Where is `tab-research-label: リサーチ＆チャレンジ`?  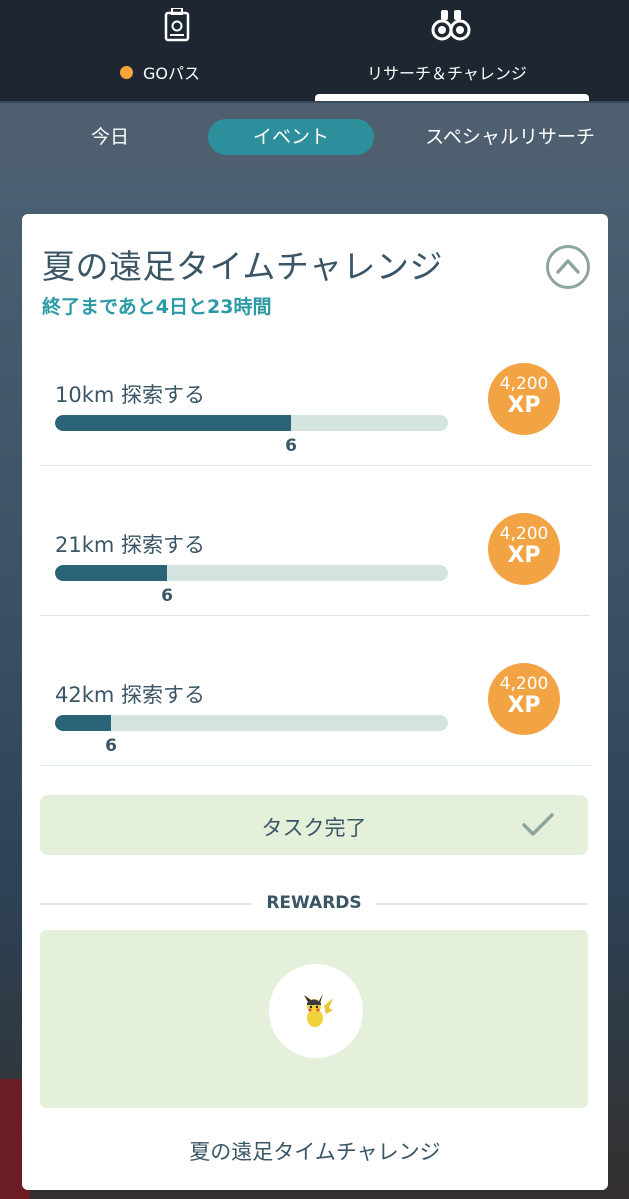
tab-research-label: リサーチ＆チャレンジ is located at coordinates (447, 73).